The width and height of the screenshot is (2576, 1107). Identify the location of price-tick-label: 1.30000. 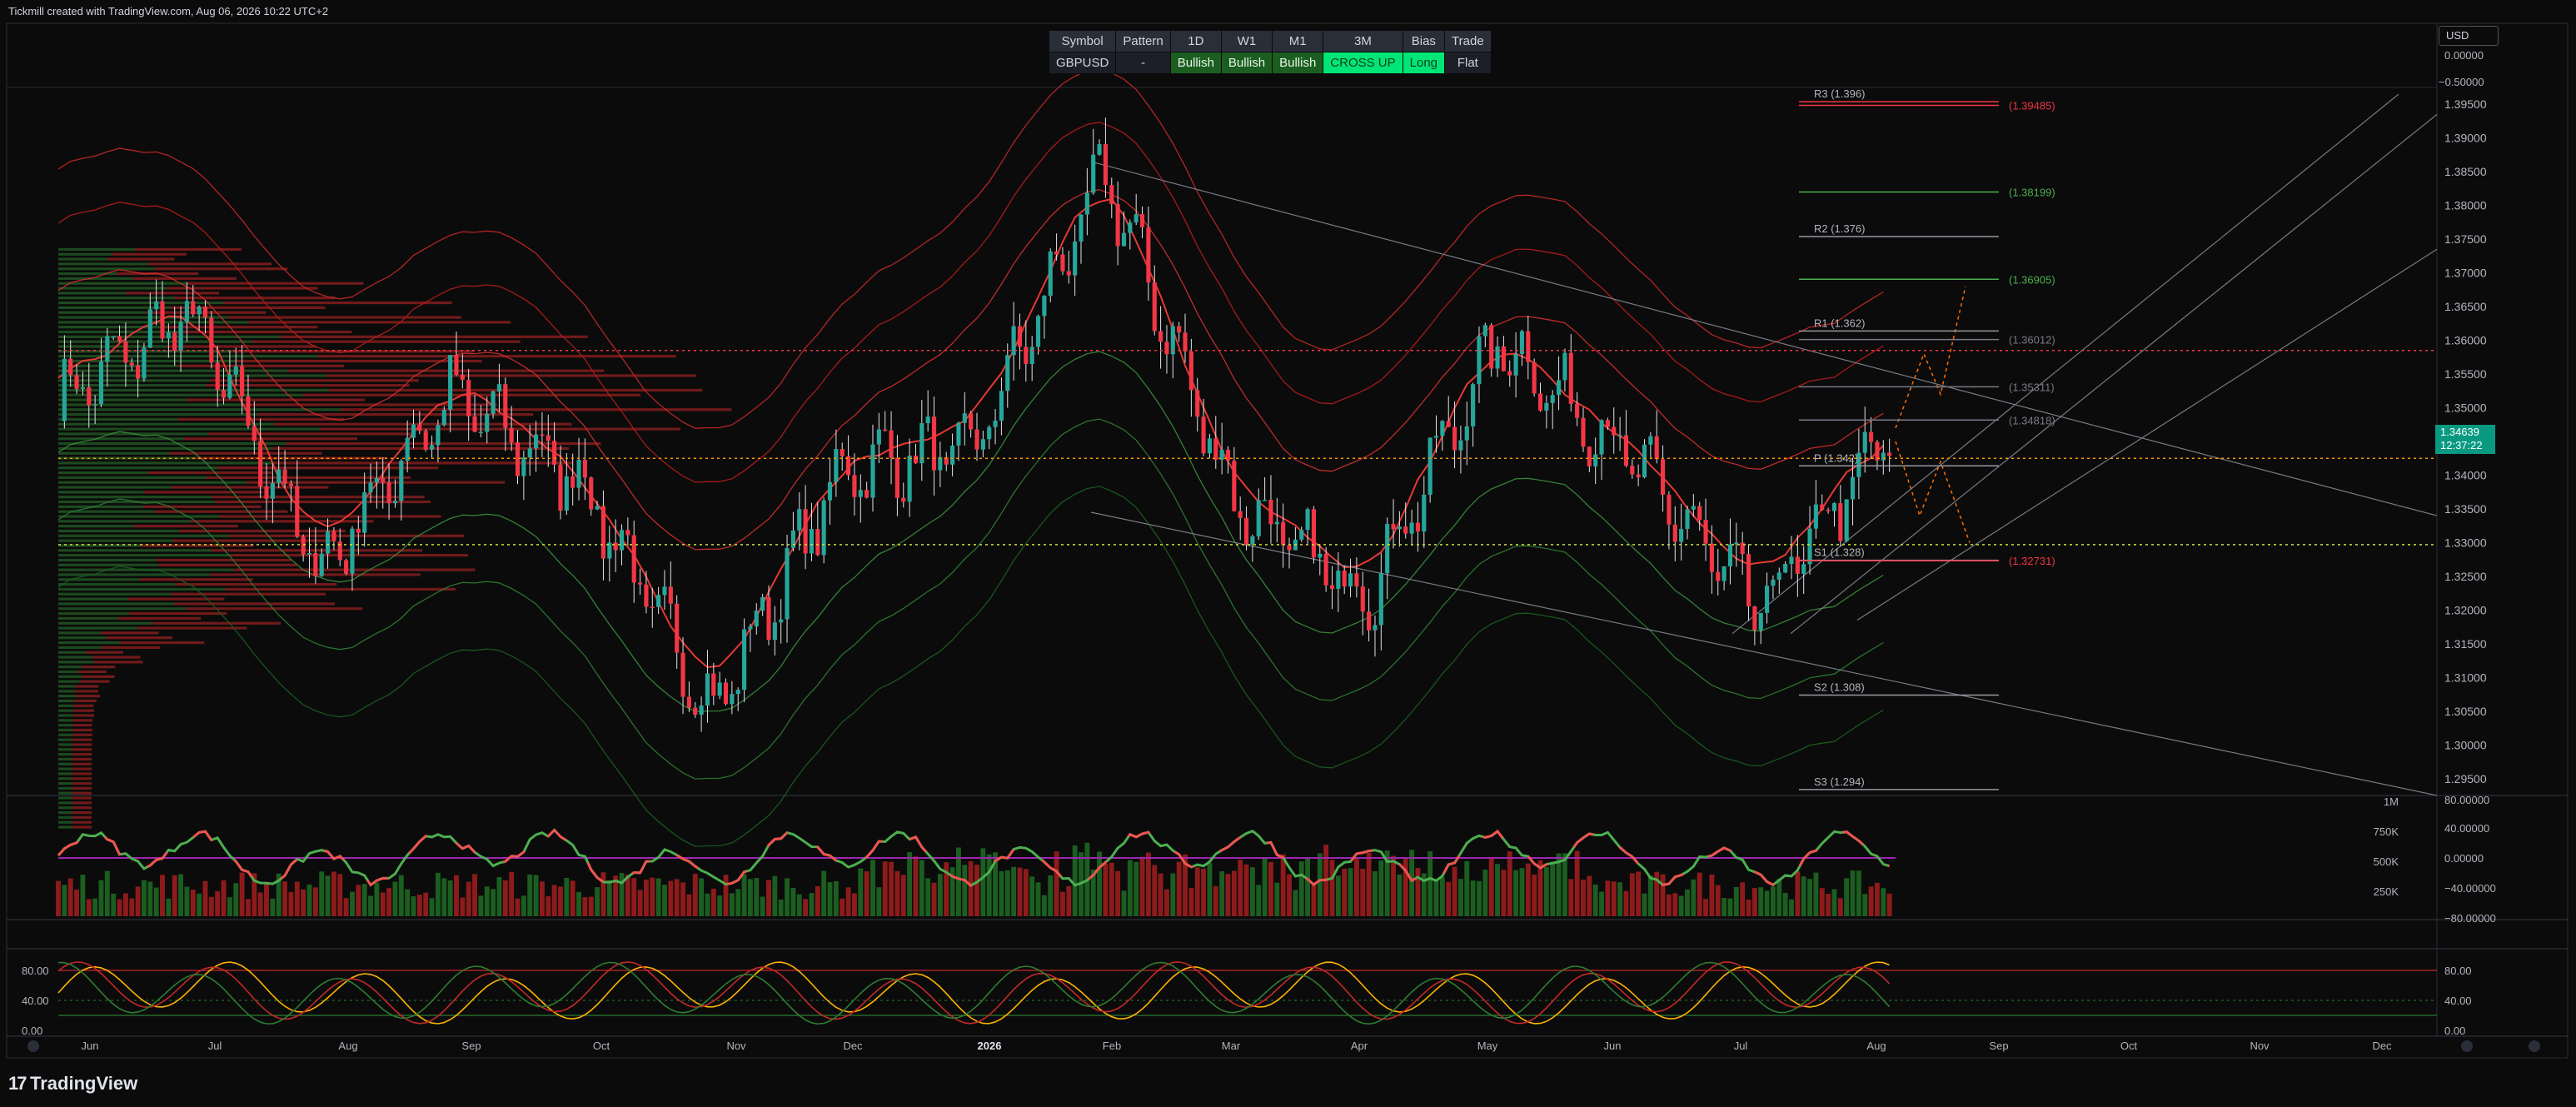
(2465, 744).